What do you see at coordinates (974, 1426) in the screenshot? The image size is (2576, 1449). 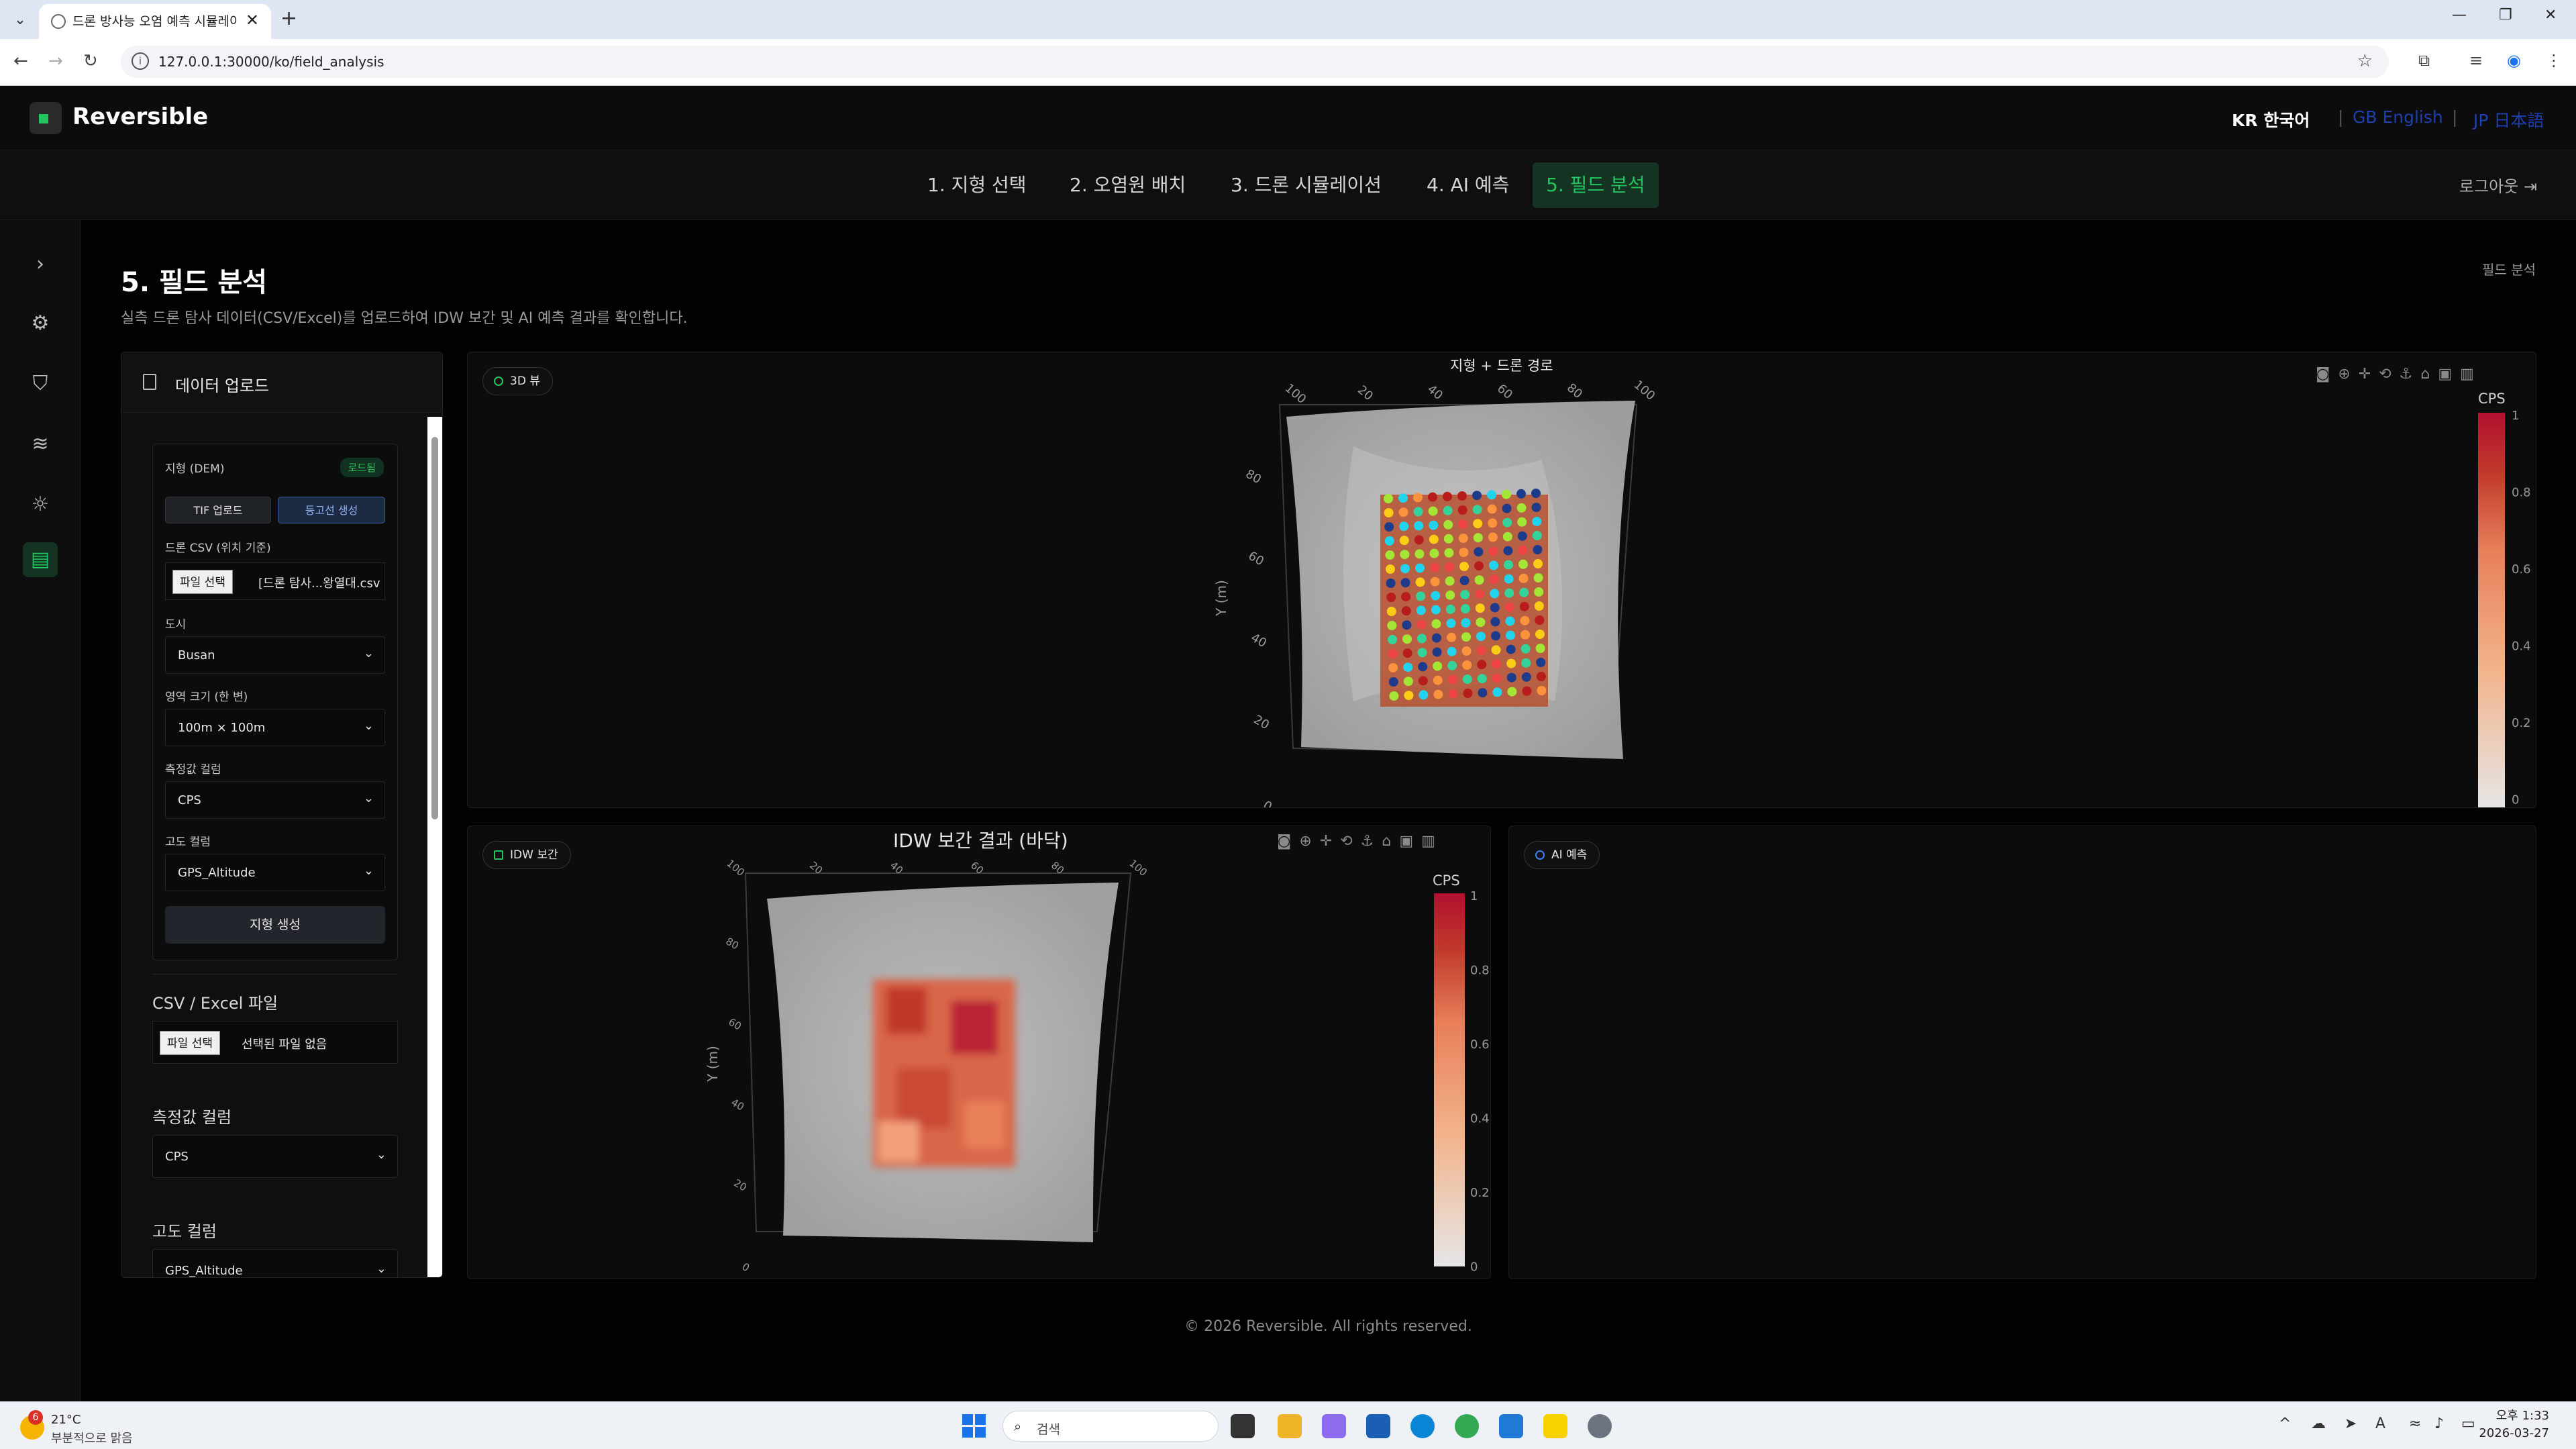 I see `start-windows-icon` at bounding box center [974, 1426].